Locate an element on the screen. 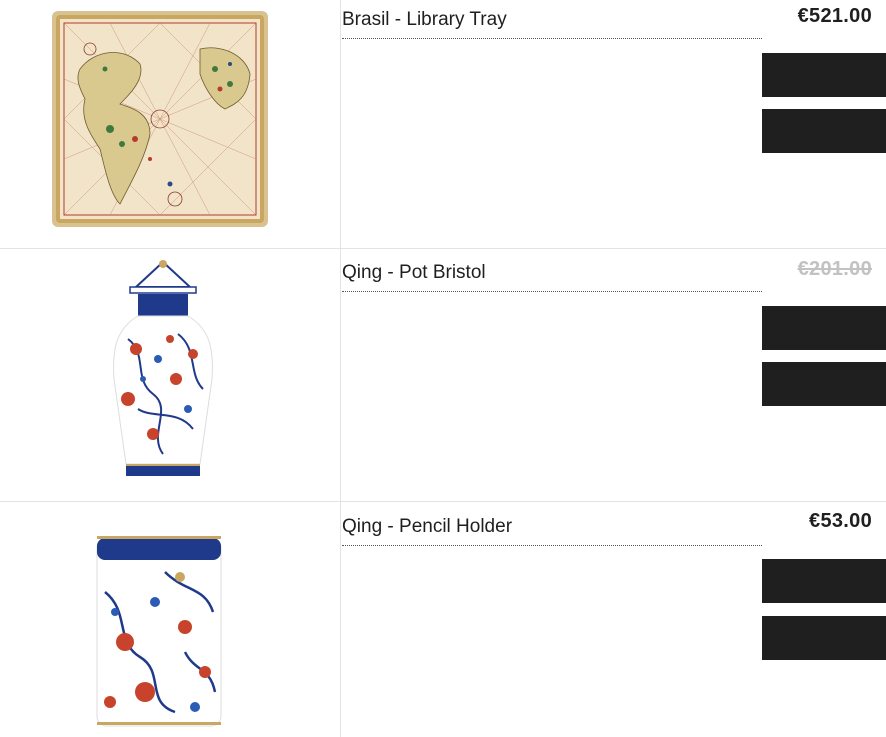 This screenshot has height=737, width=886. product-name: Brasil - Library Tray is located at coordinates (552, 24).